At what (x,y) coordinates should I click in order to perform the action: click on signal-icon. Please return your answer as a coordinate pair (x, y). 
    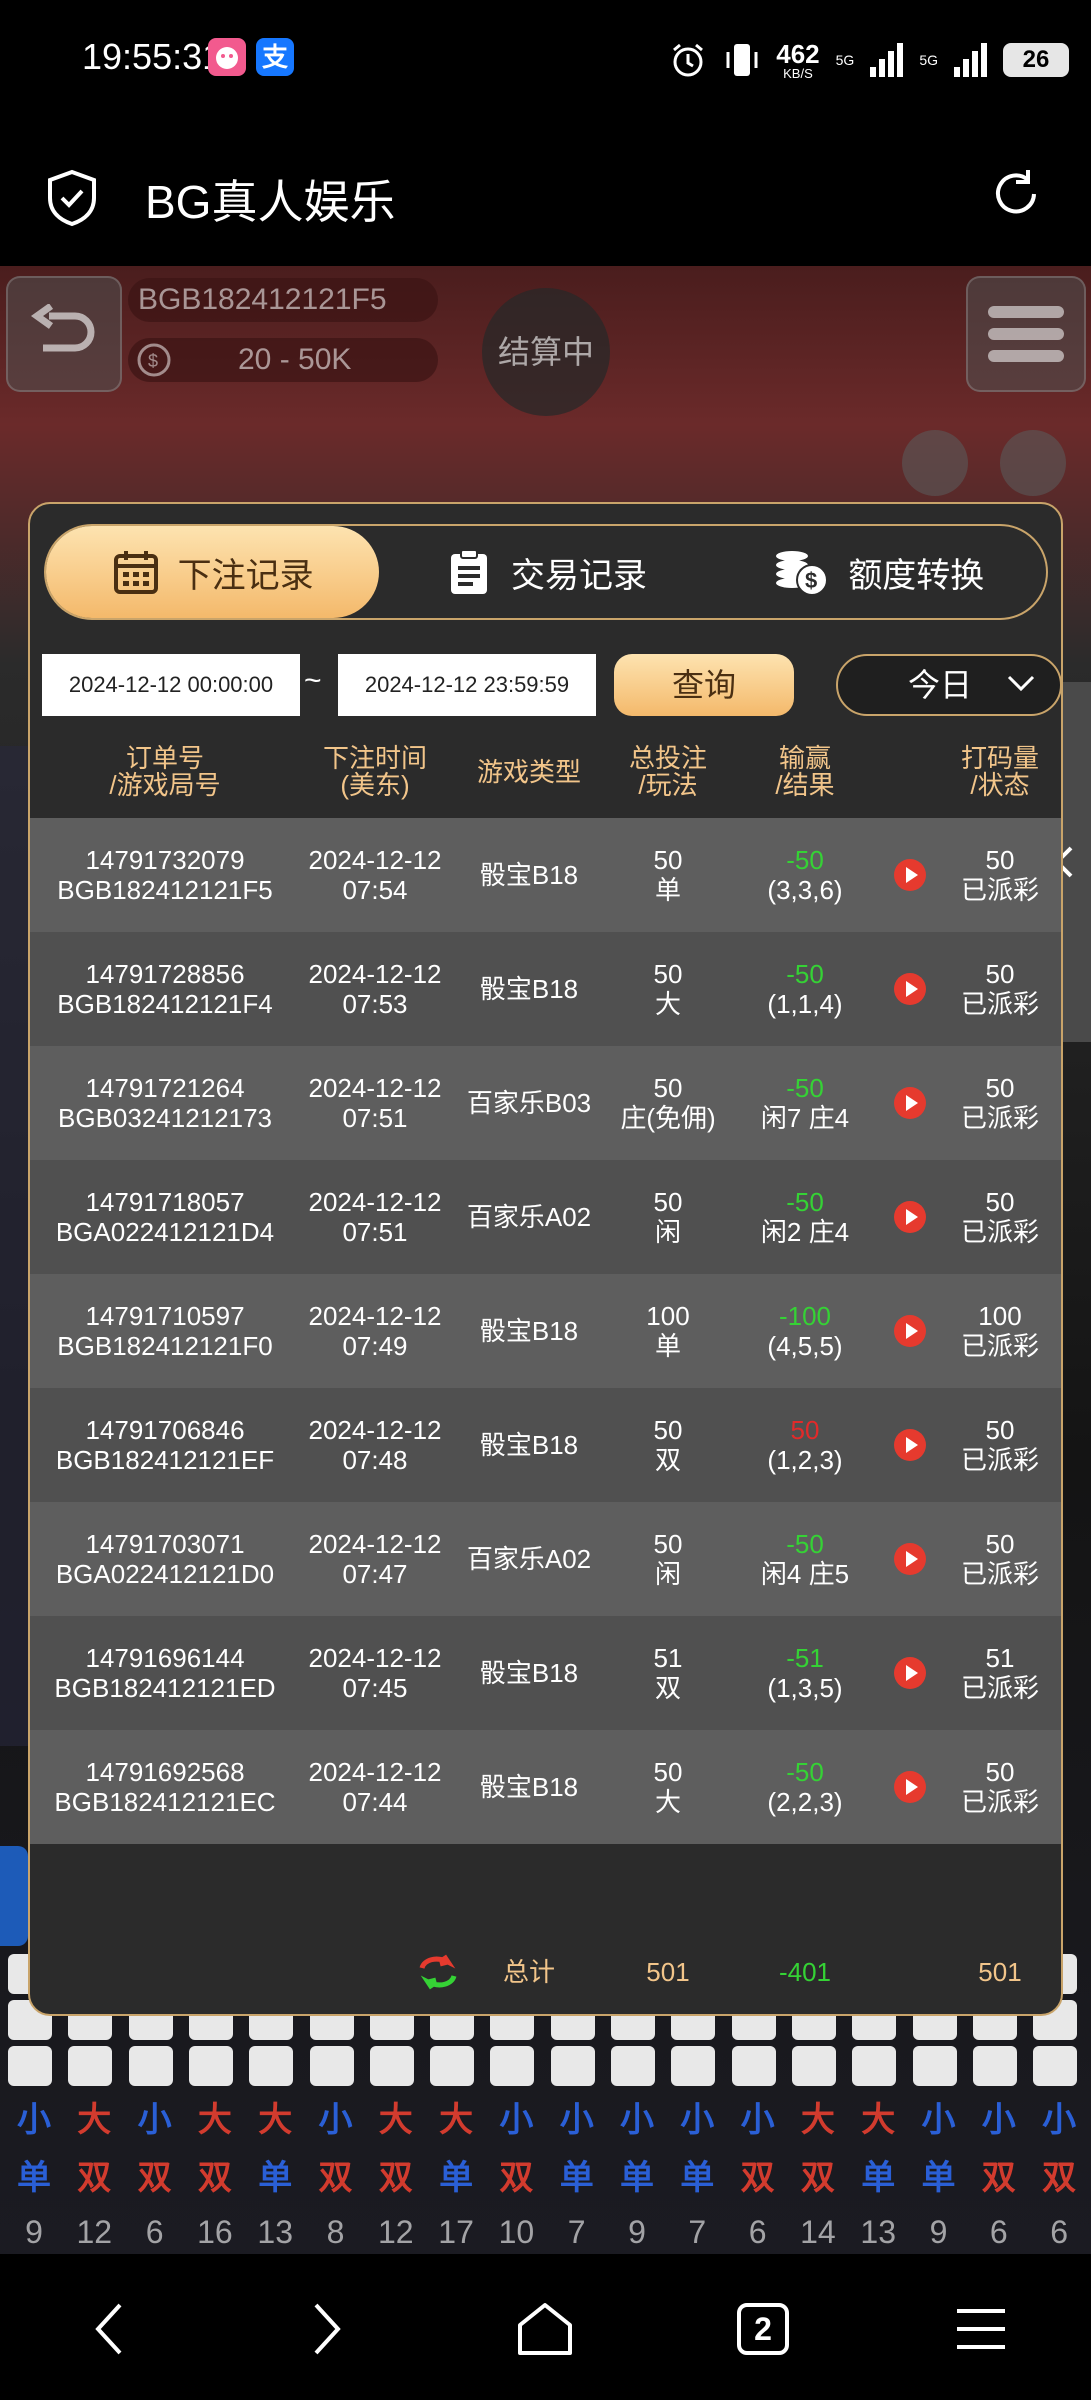
    Looking at the image, I should click on (887, 60).